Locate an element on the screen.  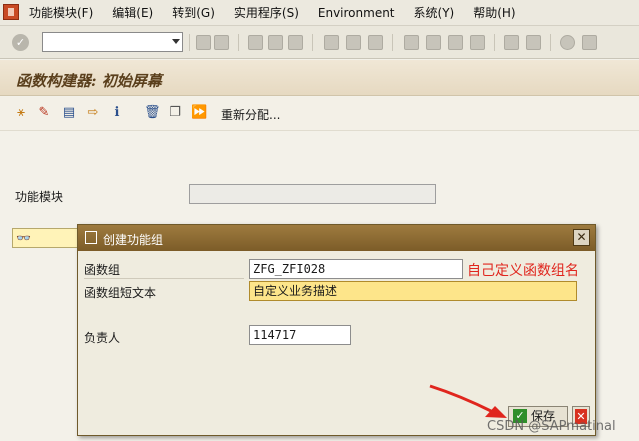
menu-function-module: 功能模块(F) is located at coordinates (61, 13).